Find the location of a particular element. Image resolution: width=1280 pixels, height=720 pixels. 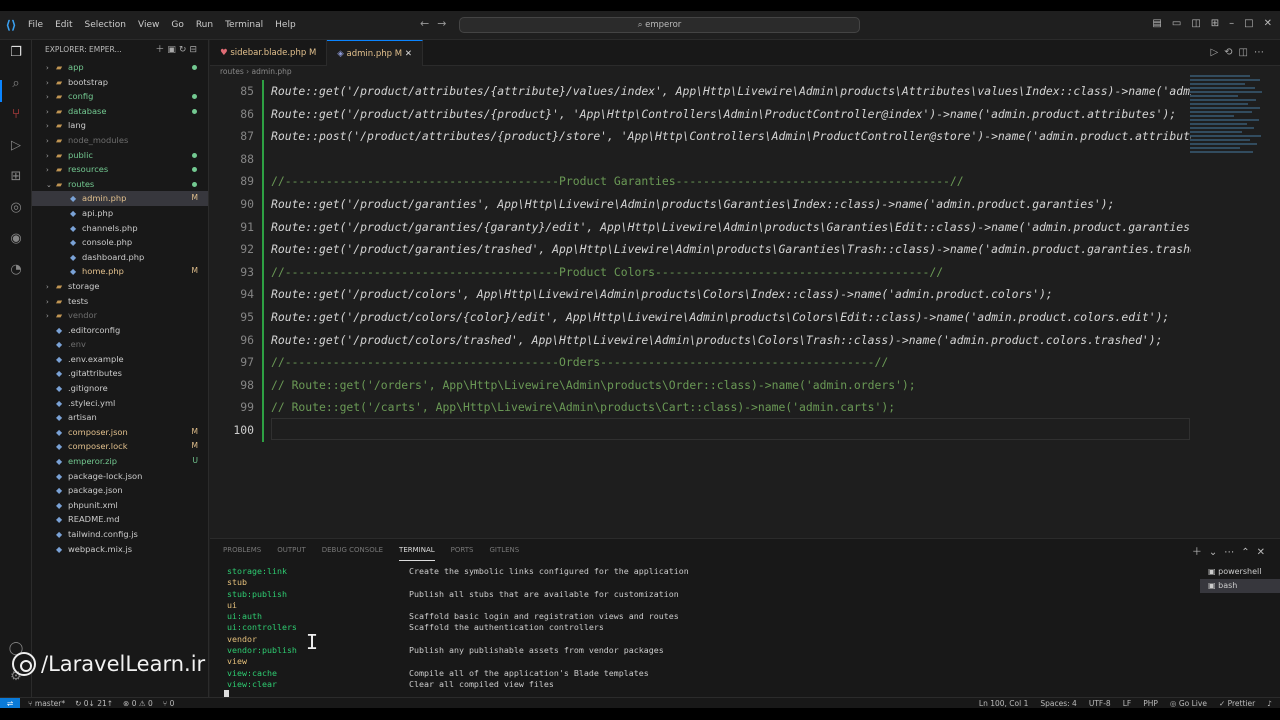

indentation: Spaces: 4 is located at coordinates (1058, 703).